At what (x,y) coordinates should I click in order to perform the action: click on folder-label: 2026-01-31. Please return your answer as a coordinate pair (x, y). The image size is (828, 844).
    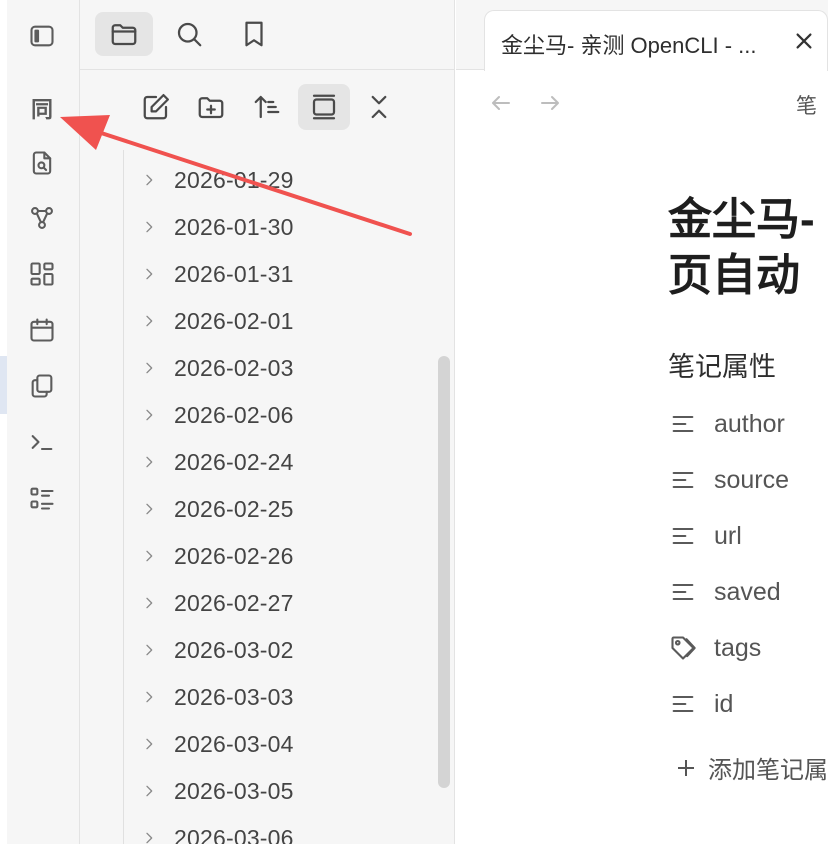
    Looking at the image, I should click on (234, 273).